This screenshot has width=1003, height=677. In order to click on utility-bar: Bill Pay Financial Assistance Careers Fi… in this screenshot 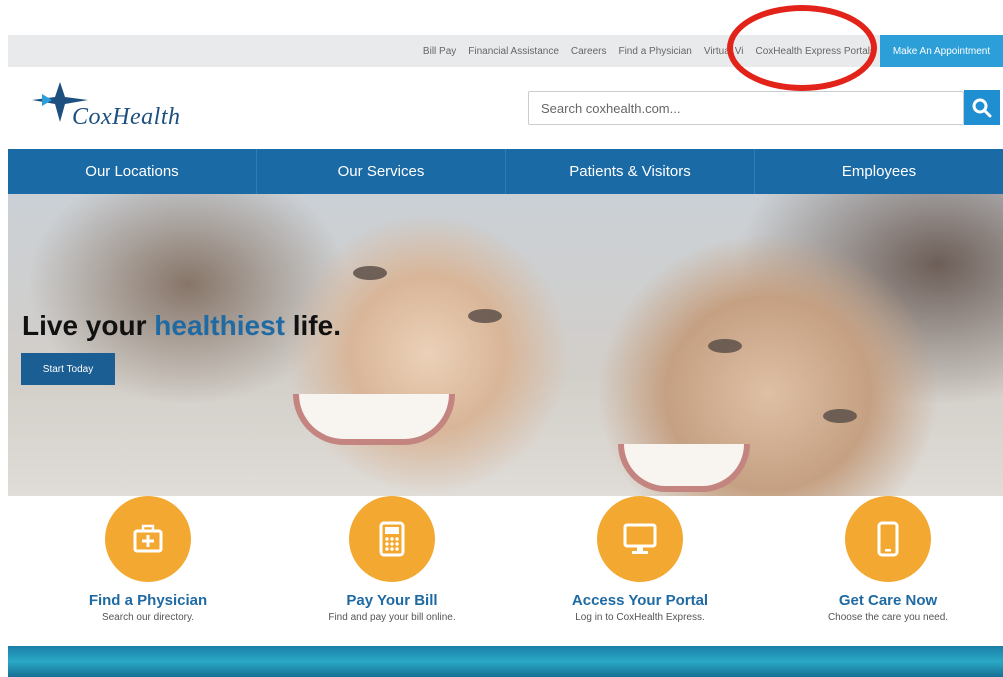, I will do `click(505, 51)`.